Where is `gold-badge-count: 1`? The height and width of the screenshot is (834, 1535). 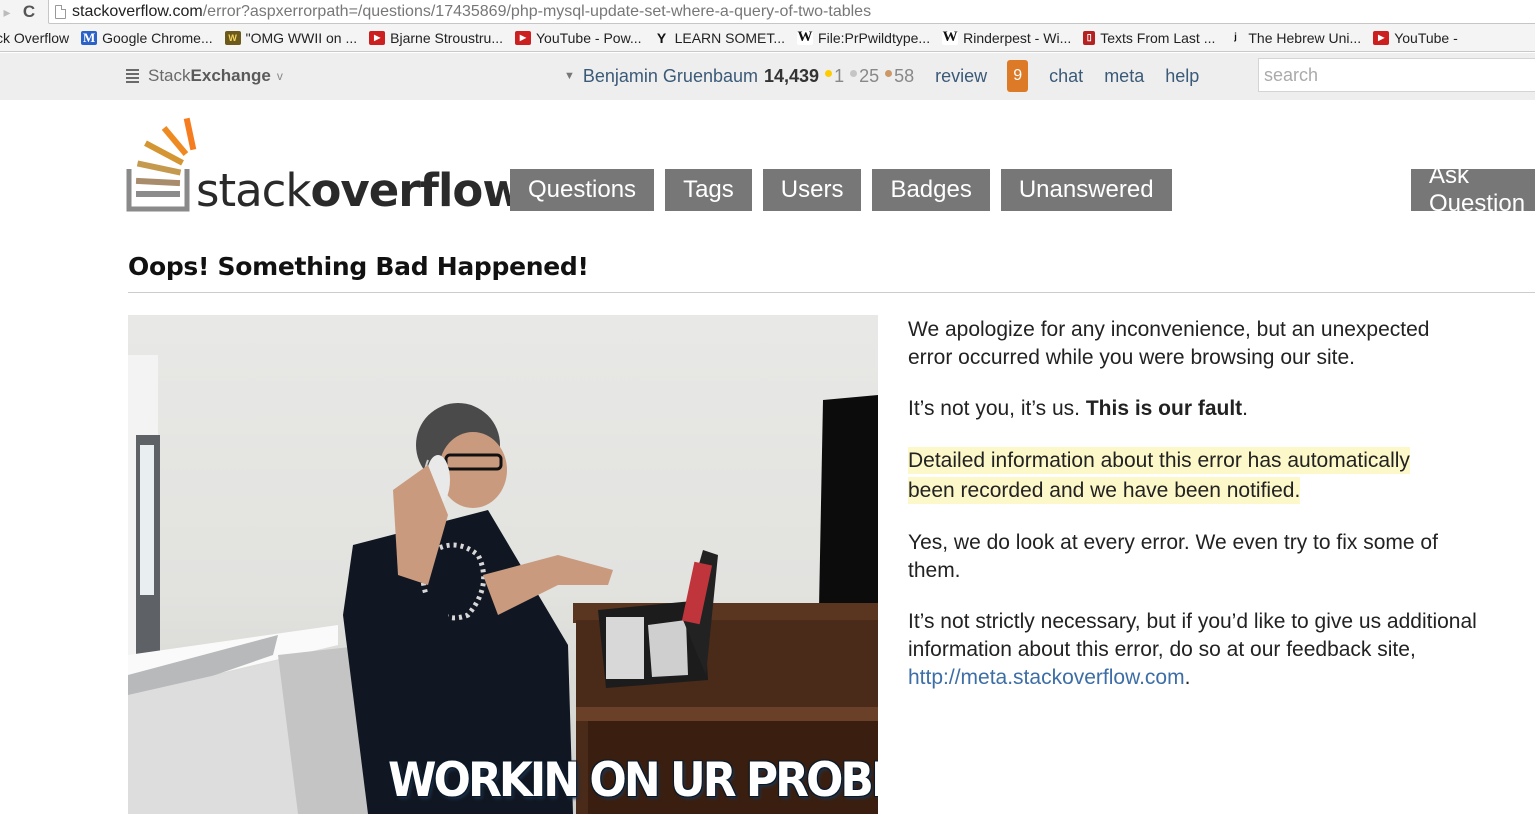
gold-badge-count: 1 is located at coordinates (839, 75).